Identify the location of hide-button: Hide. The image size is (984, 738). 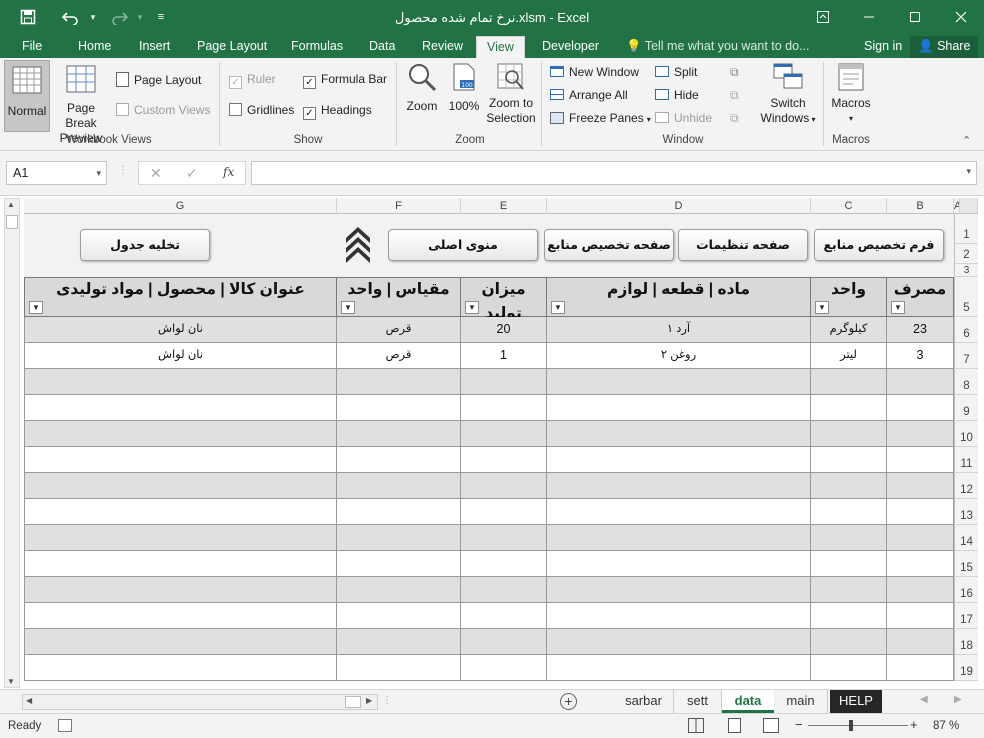
(677, 95).